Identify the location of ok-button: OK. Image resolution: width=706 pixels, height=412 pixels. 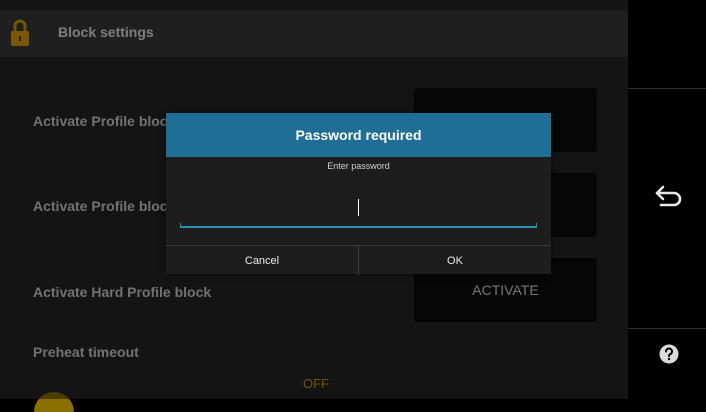
(455, 260).